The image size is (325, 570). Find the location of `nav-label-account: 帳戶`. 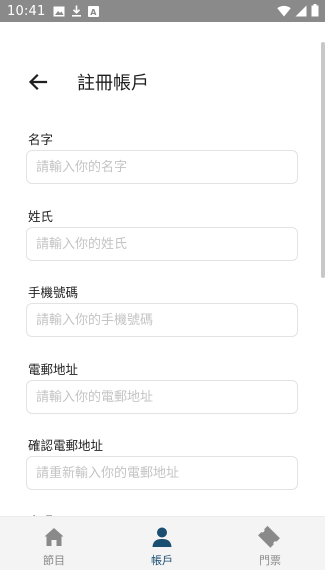

nav-label-account: 帳戶 is located at coordinates (162, 560).